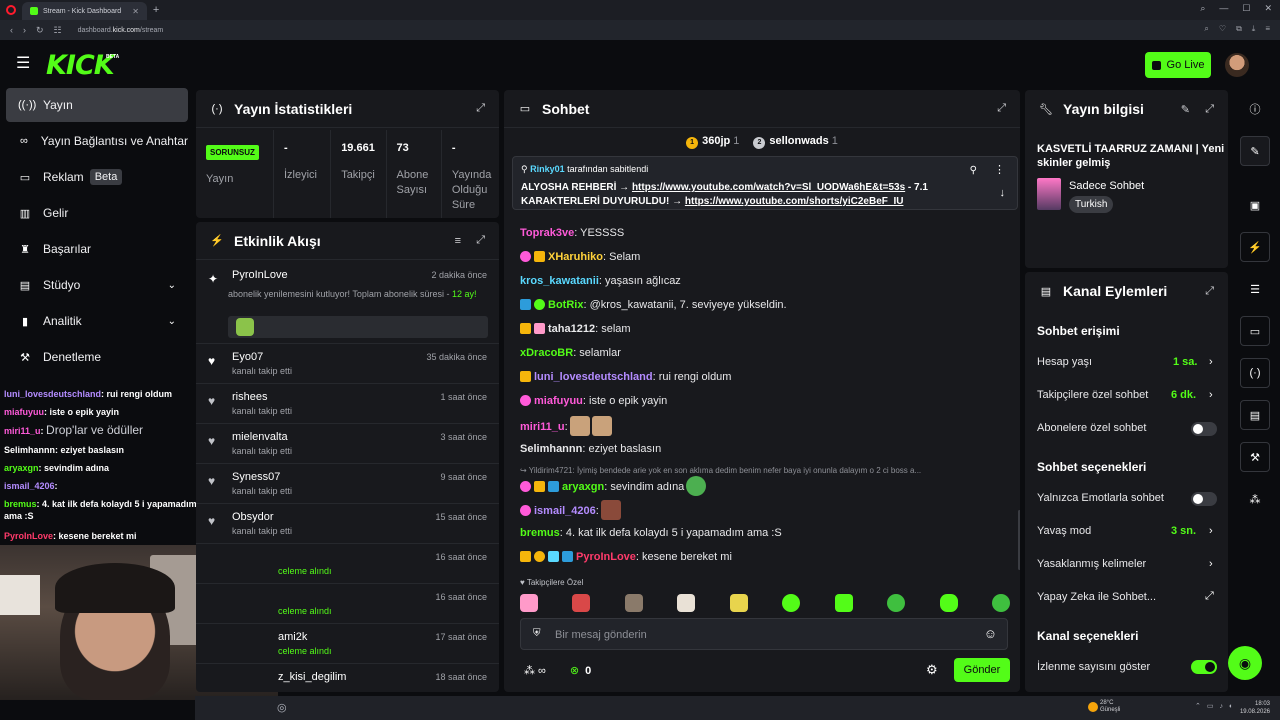  What do you see at coordinates (1206, 29) in the screenshot?
I see `zoom-icon: ⌕` at bounding box center [1206, 29].